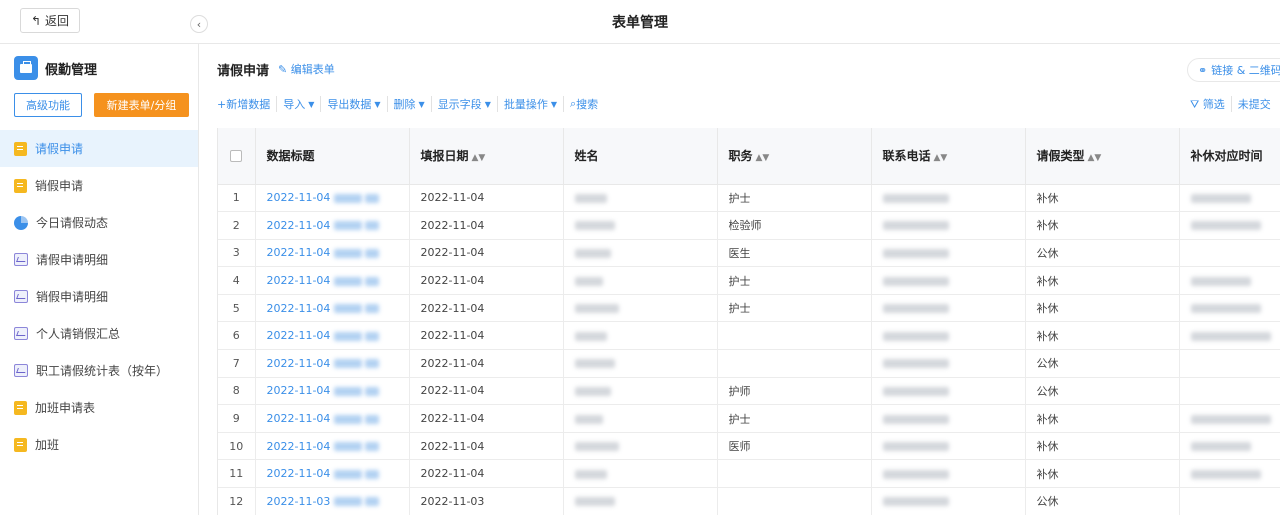 The width and height of the screenshot is (1280, 515). Describe the element at coordinates (1253, 104) in the screenshot. I see `unsubmitted-button: 未提交` at that location.